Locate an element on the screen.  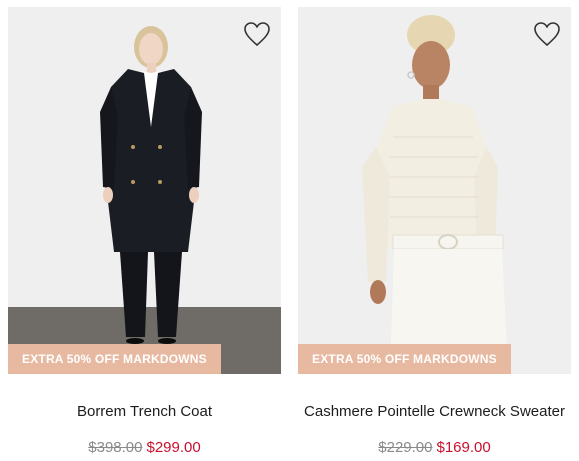
product-name: Cashmere Pointelle Crewneck Sweater is located at coordinates (434, 411).